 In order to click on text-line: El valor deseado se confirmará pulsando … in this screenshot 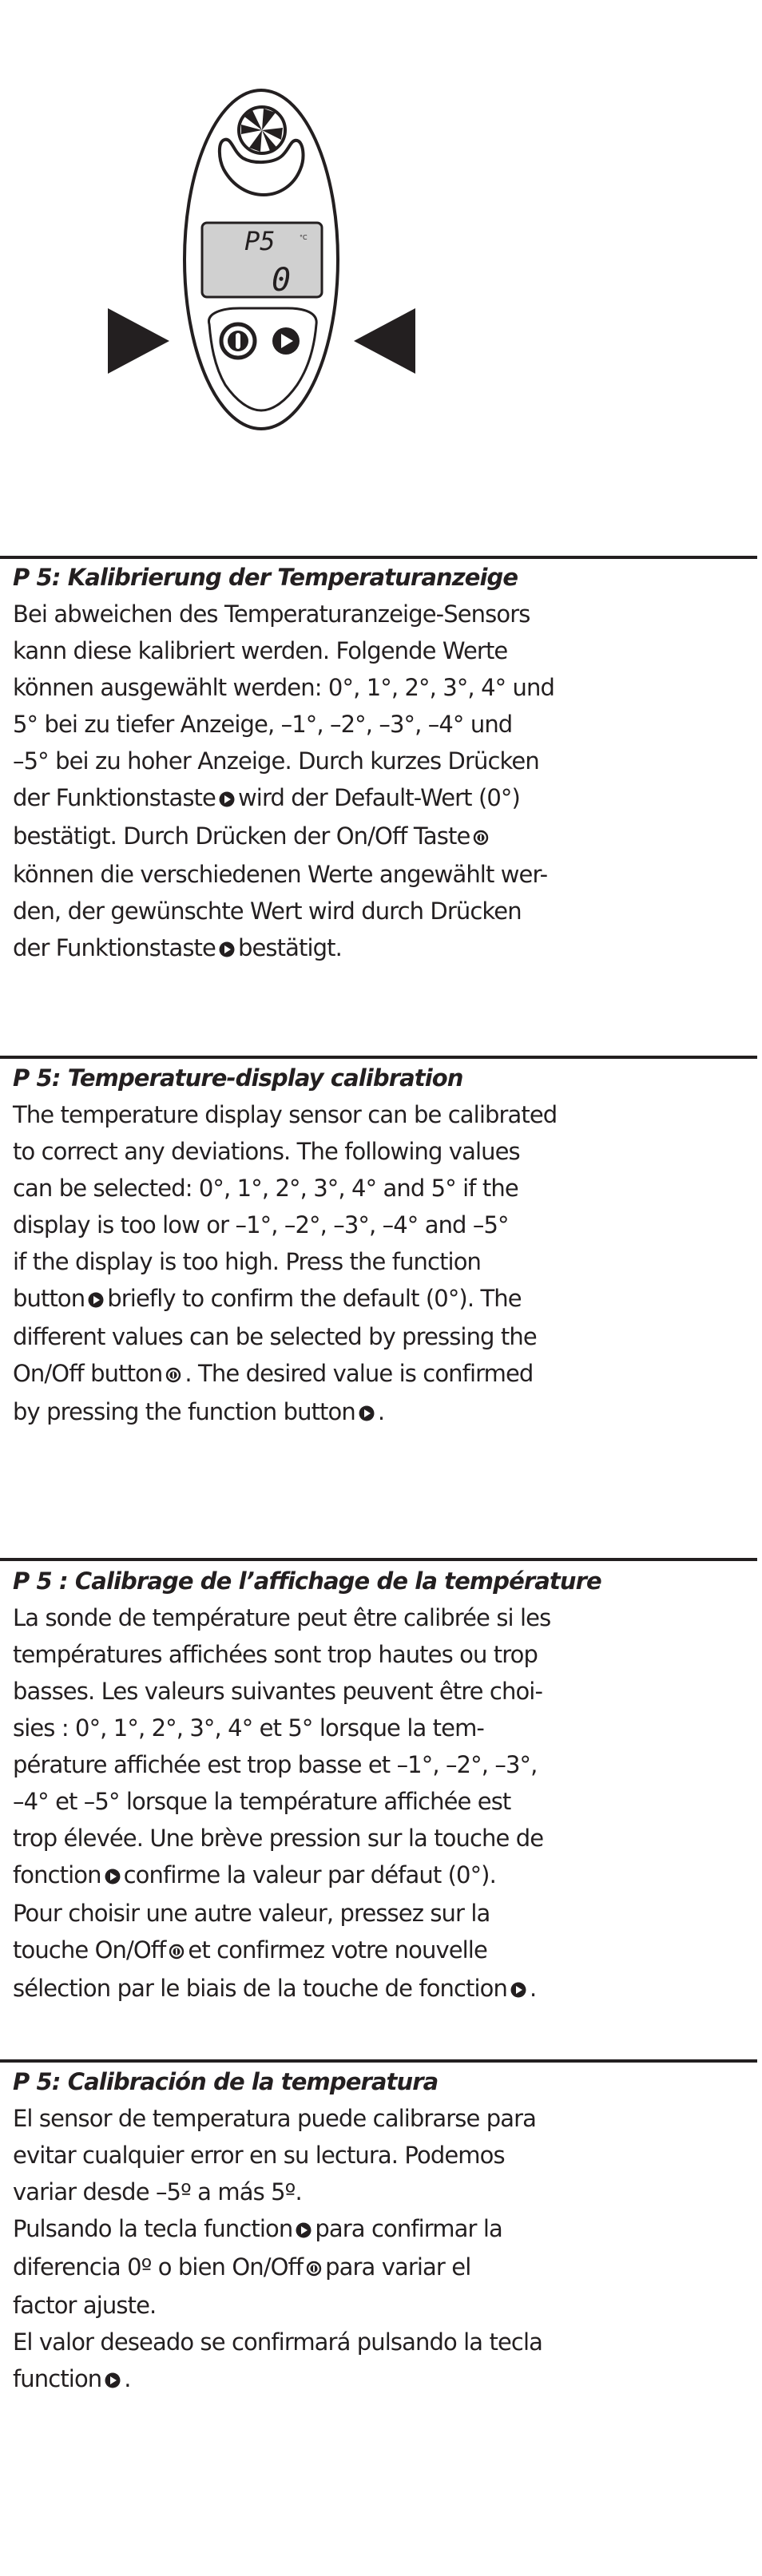, I will do `click(380, 2342)`.